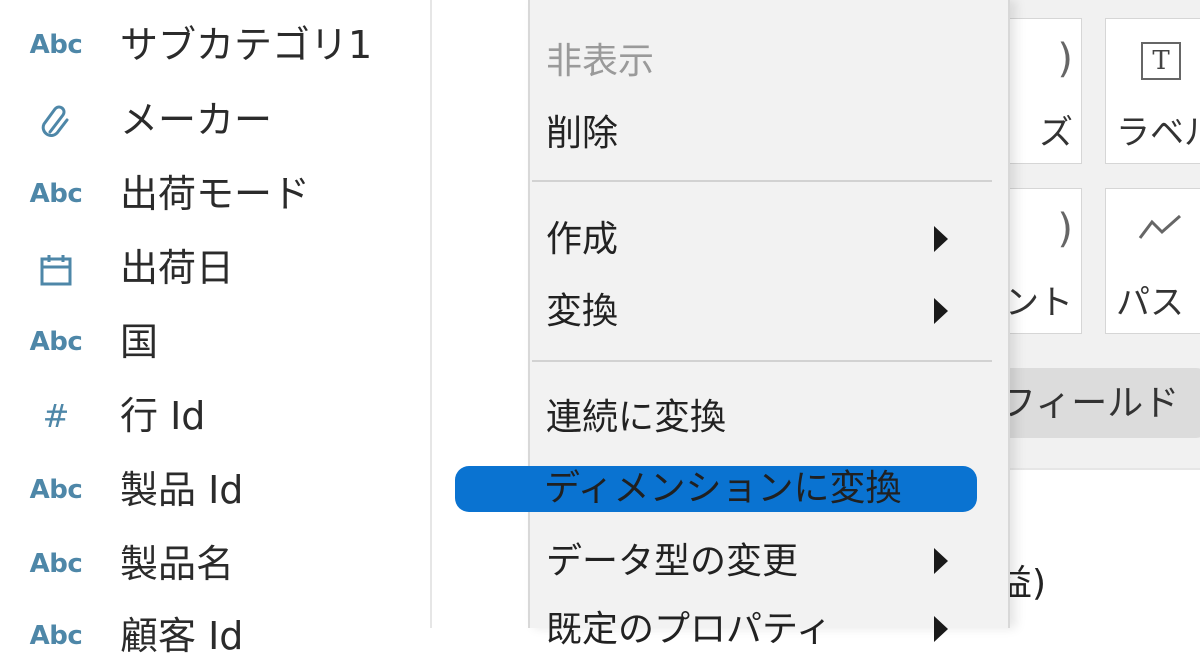 The height and width of the screenshot is (666, 1200). Describe the element at coordinates (56, 120) in the screenshot. I see `paperclip-group-icon` at that location.